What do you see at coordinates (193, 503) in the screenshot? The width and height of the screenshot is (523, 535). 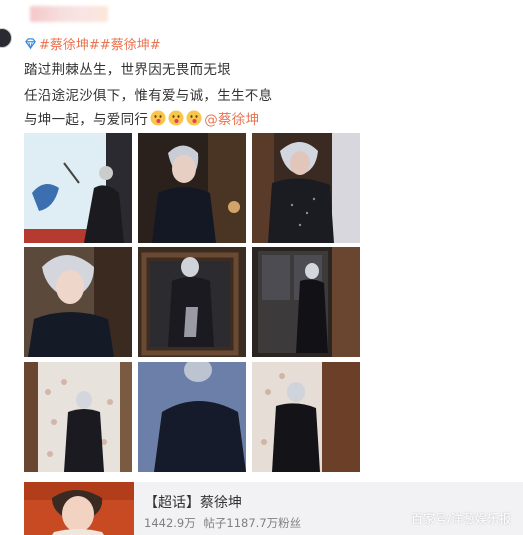 I see `card-title: 【超话】蔡徐坤` at bounding box center [193, 503].